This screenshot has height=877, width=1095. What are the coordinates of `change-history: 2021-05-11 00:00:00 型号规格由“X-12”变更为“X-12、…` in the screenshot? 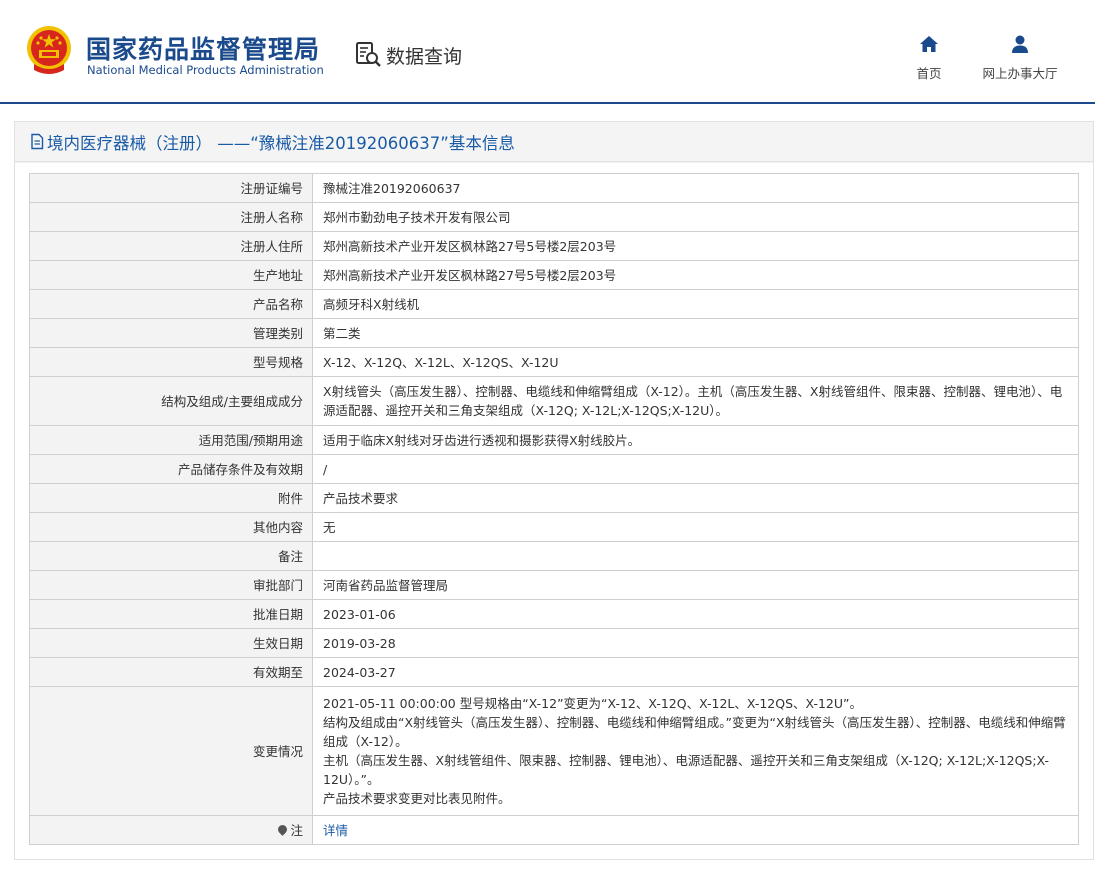 It's located at (695, 751).